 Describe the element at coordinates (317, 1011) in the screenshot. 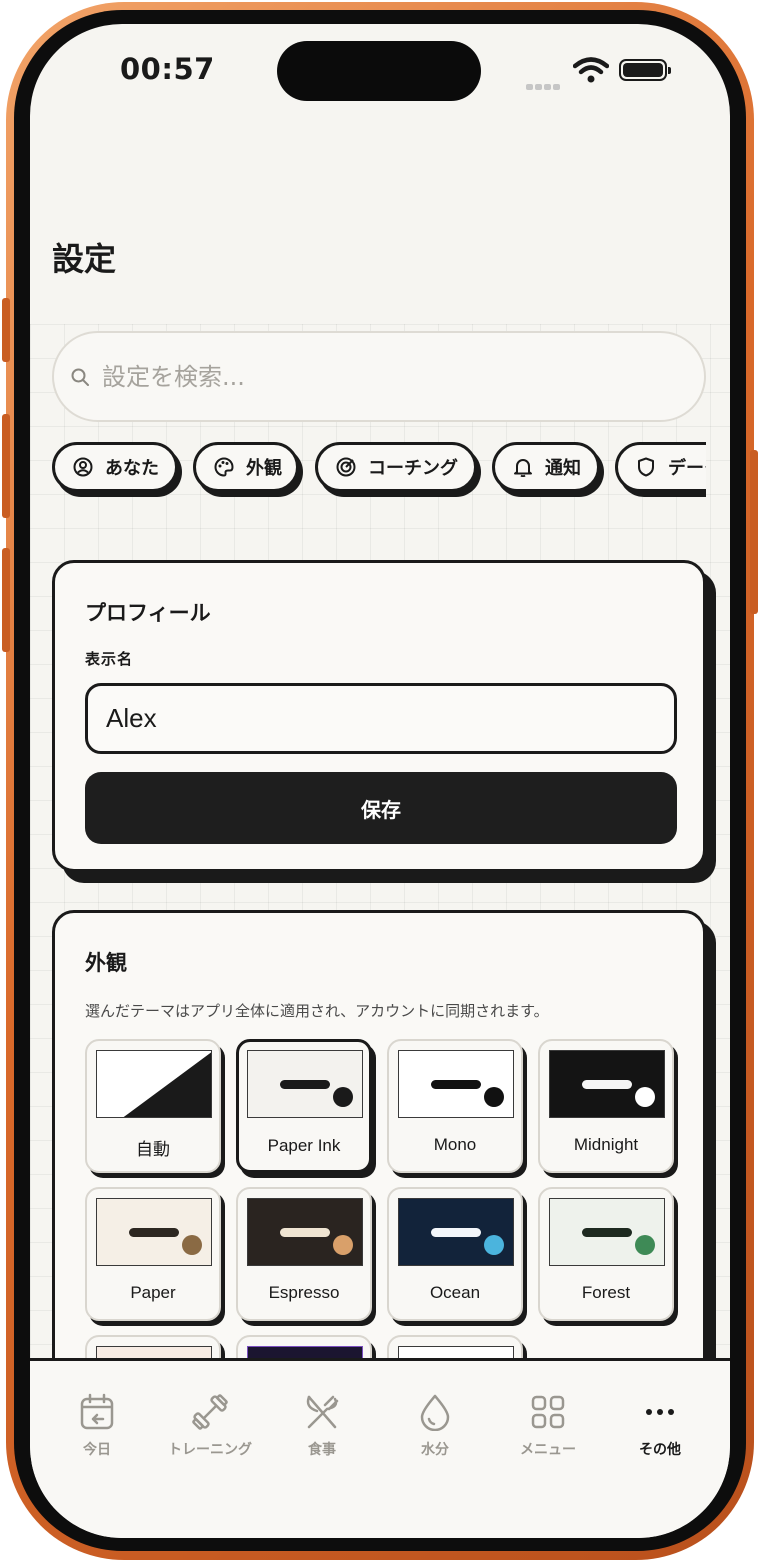

I see `appearance-description: 選んだテーマはアプリ全体に適用され、アカウントに同期されます。` at that location.